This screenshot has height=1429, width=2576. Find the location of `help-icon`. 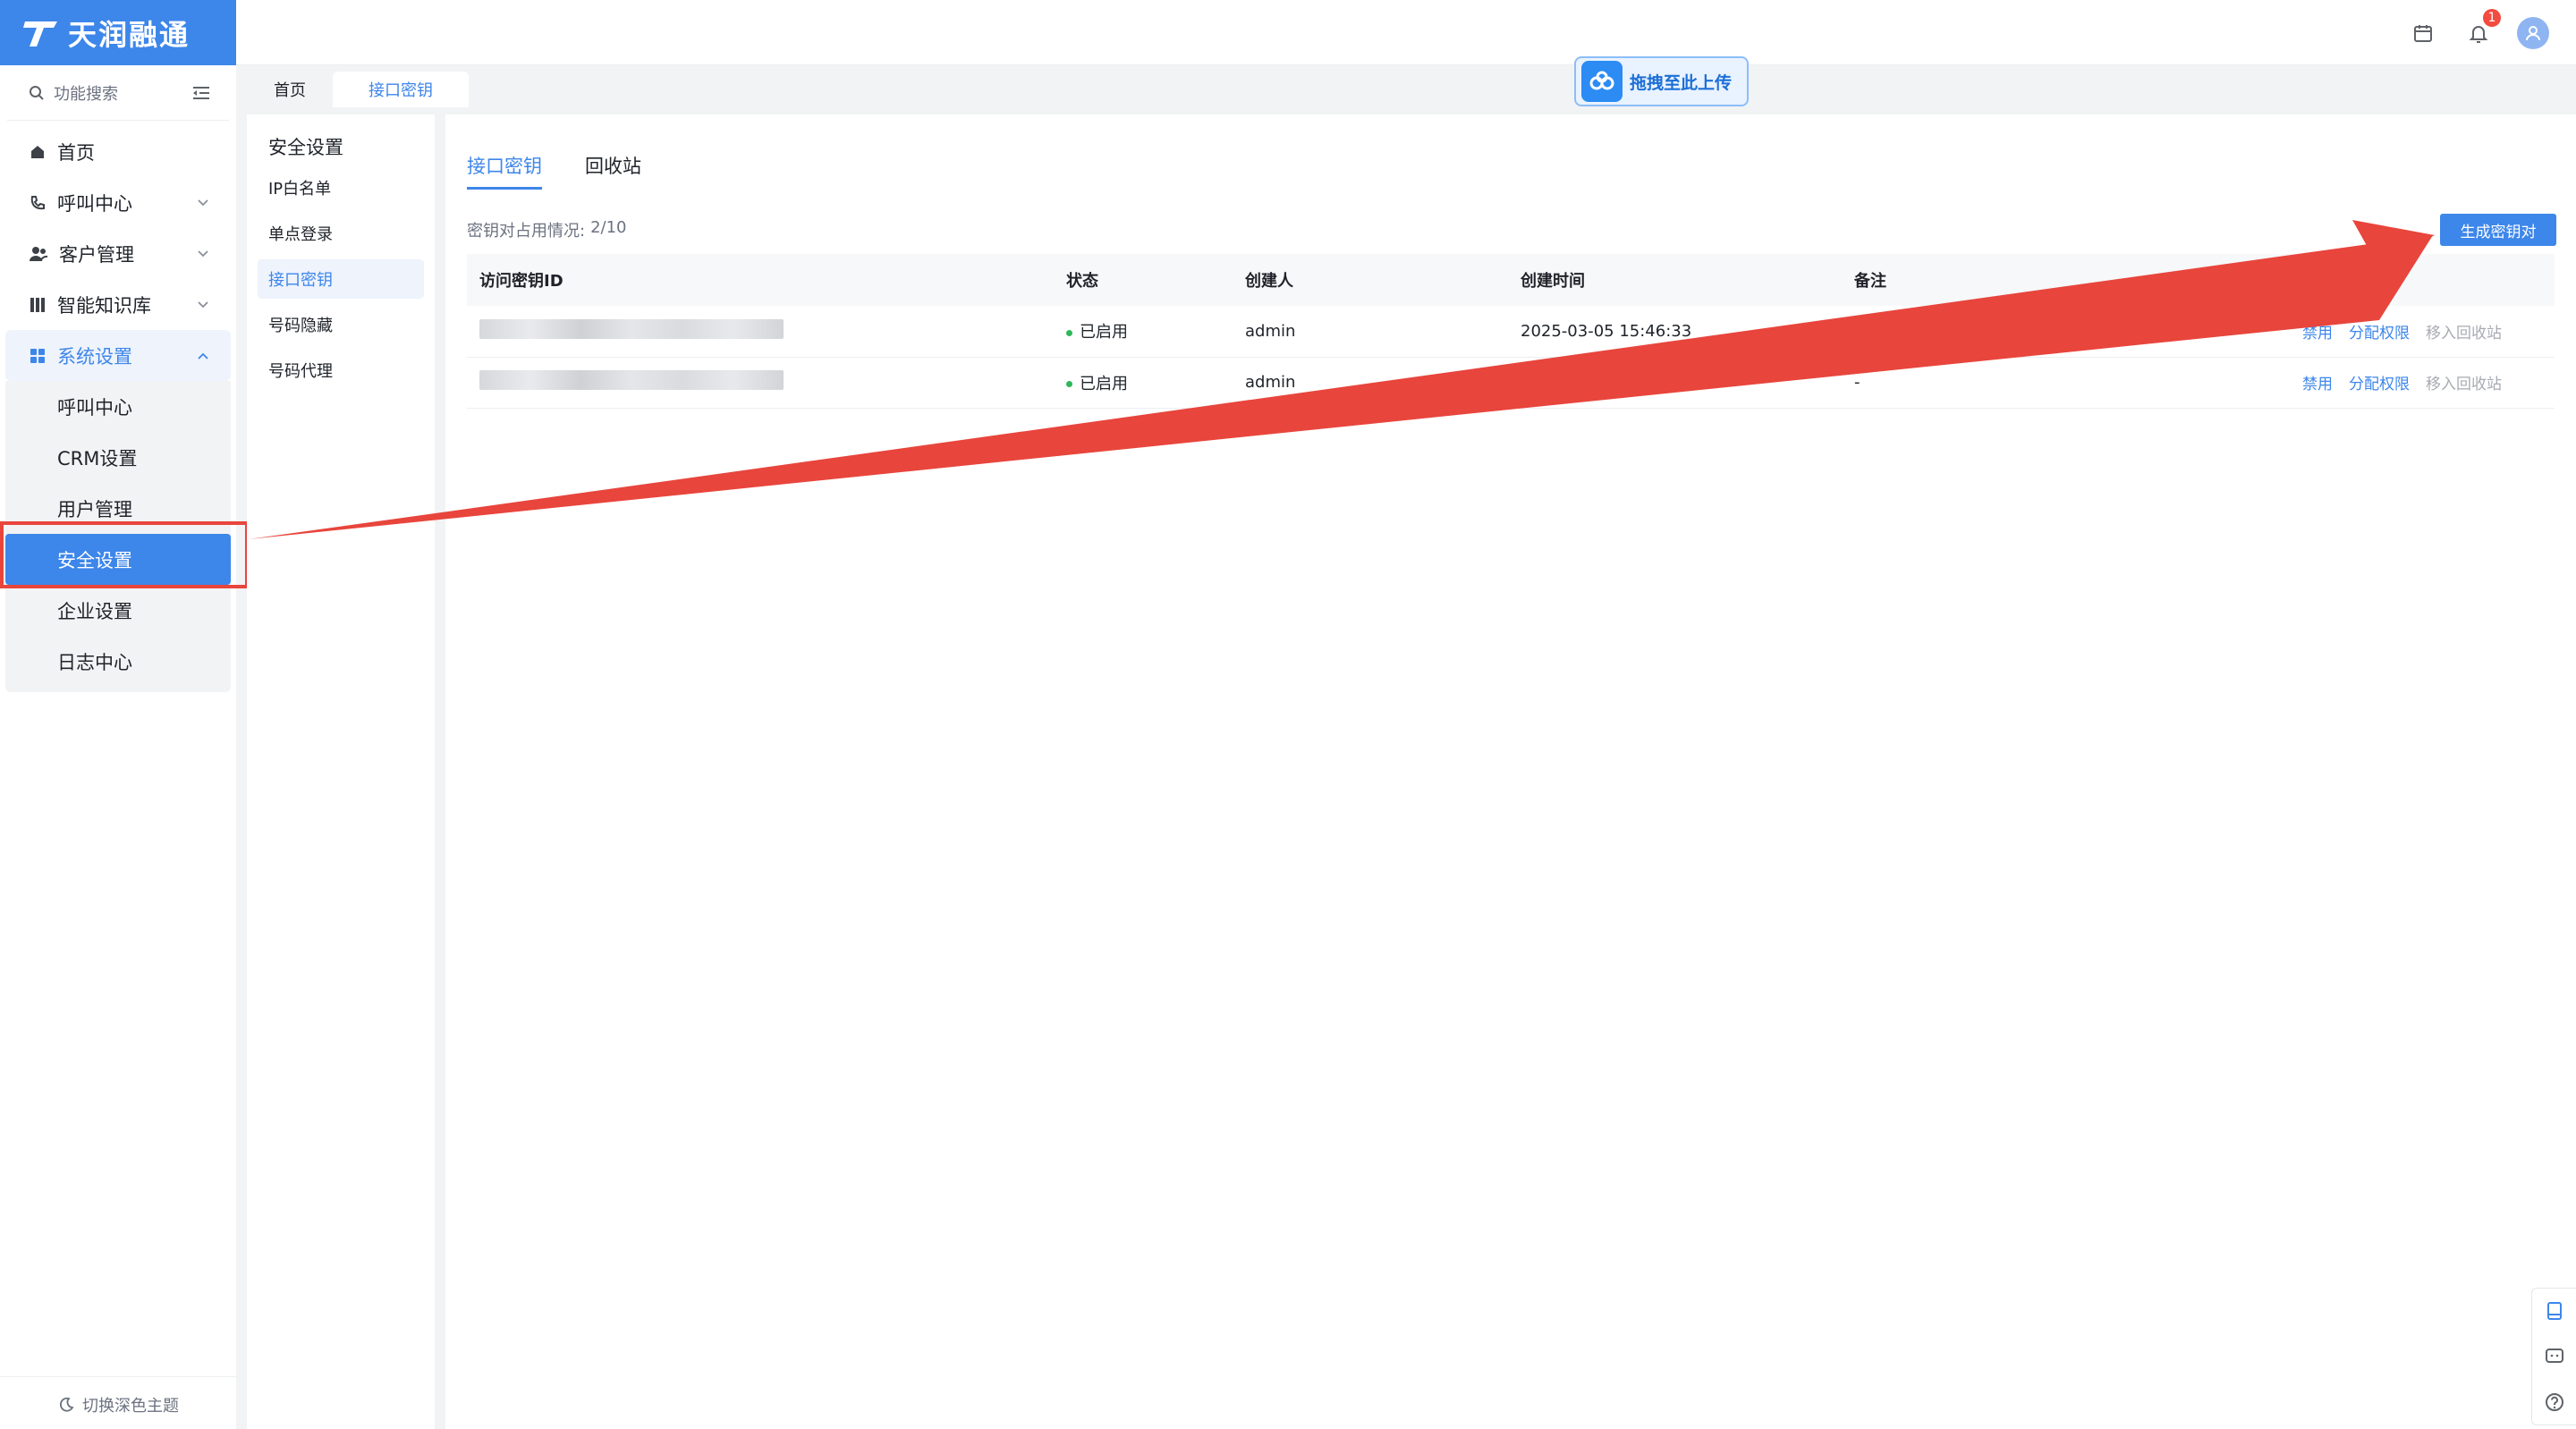

help-icon is located at coordinates (2554, 1402).